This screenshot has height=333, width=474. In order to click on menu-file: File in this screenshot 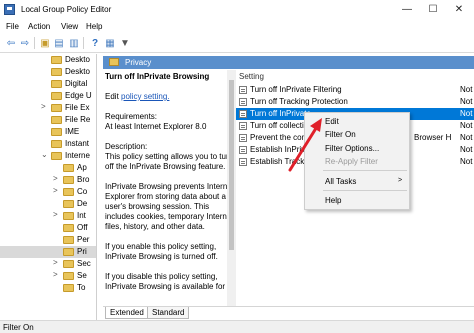, I will do `click(12, 26)`.